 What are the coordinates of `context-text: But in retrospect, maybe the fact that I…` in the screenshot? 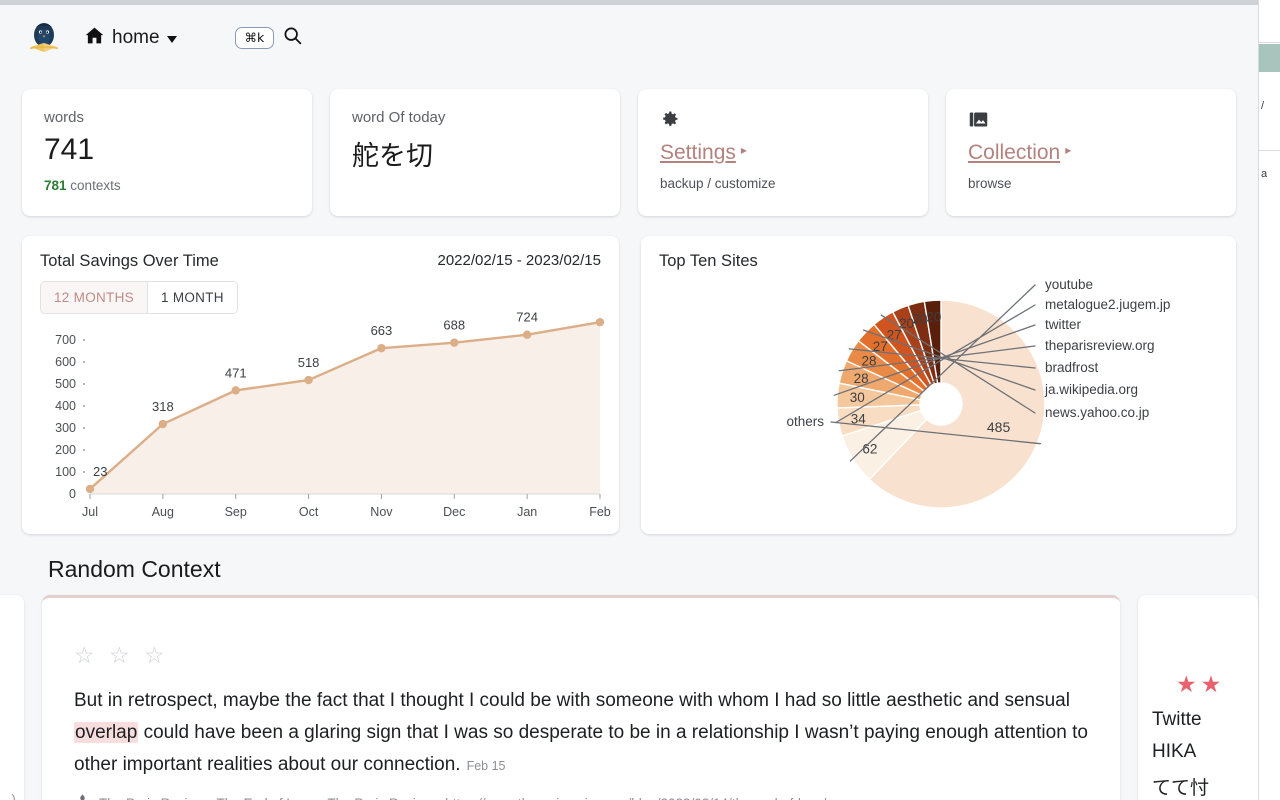 It's located at (581, 733).